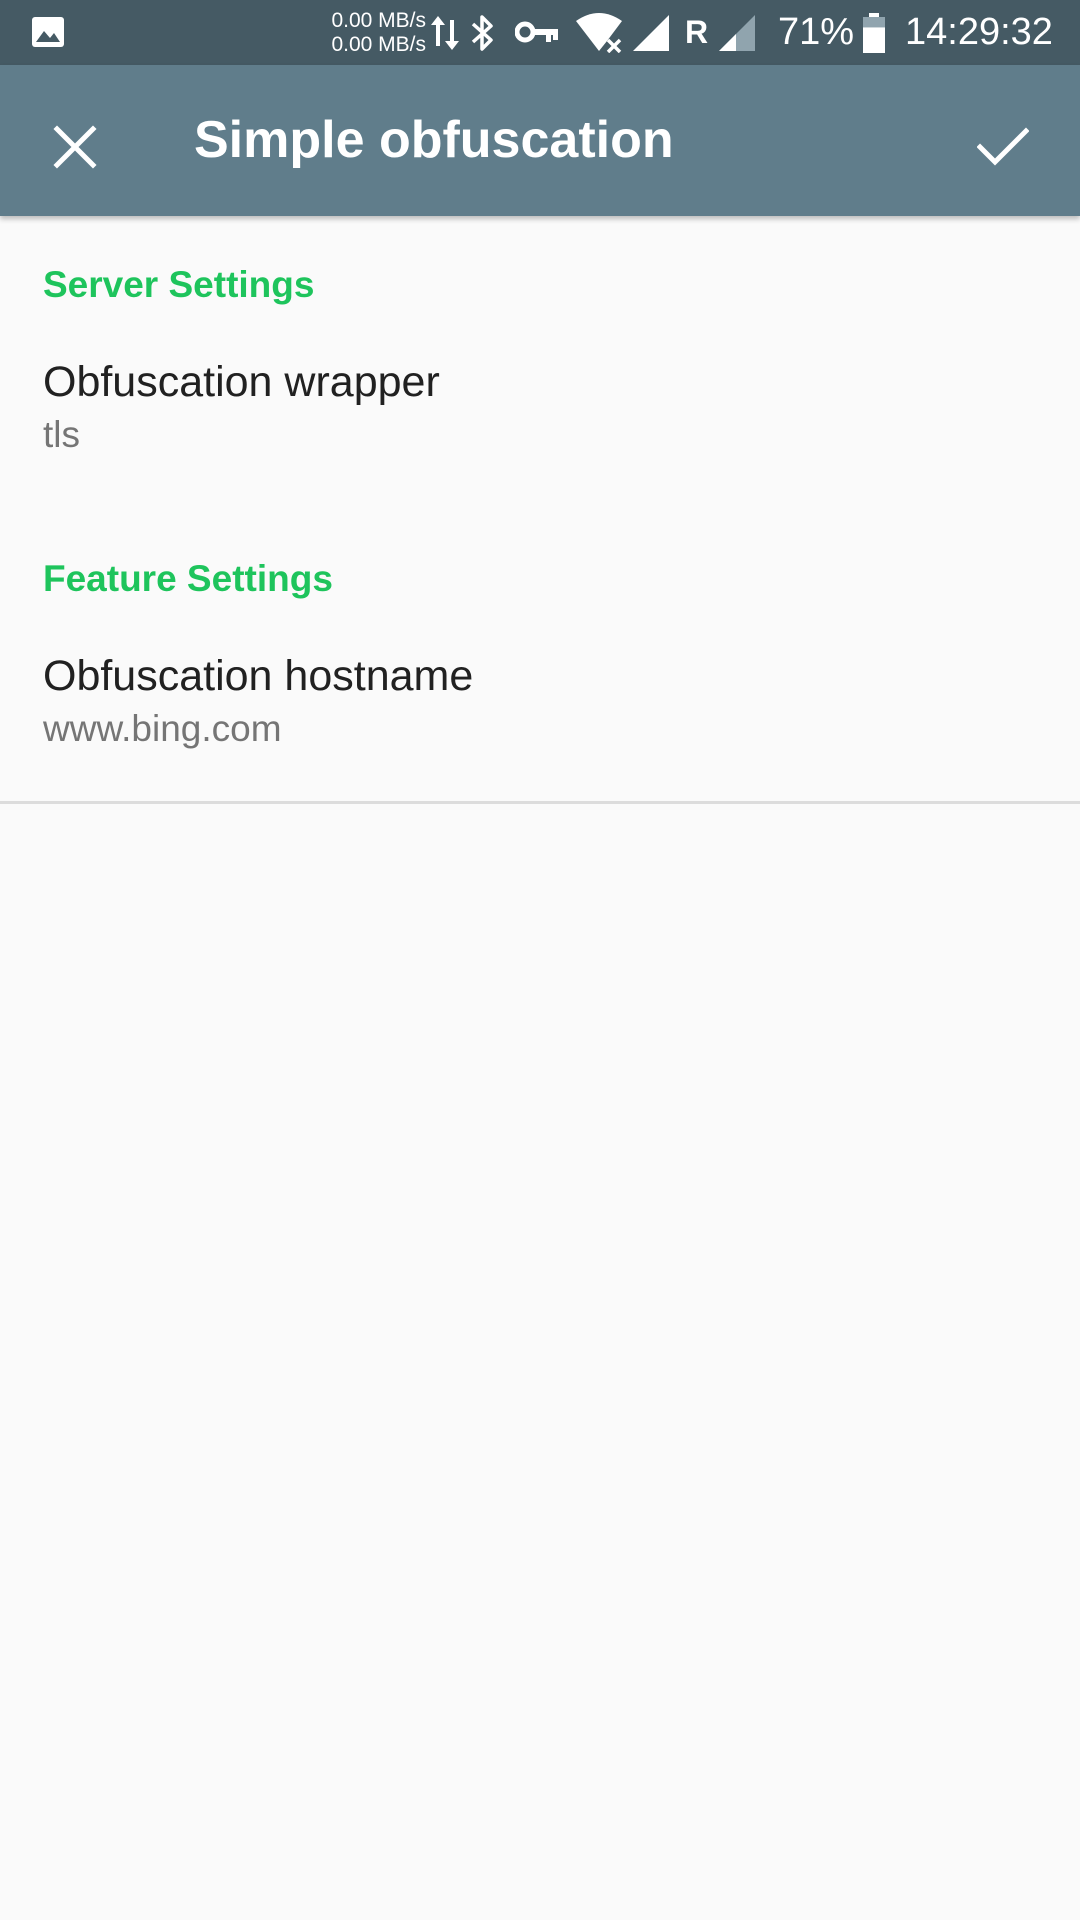 The image size is (1080, 1920). I want to click on section-header-feature-settings: Feature Settings, so click(188, 578).